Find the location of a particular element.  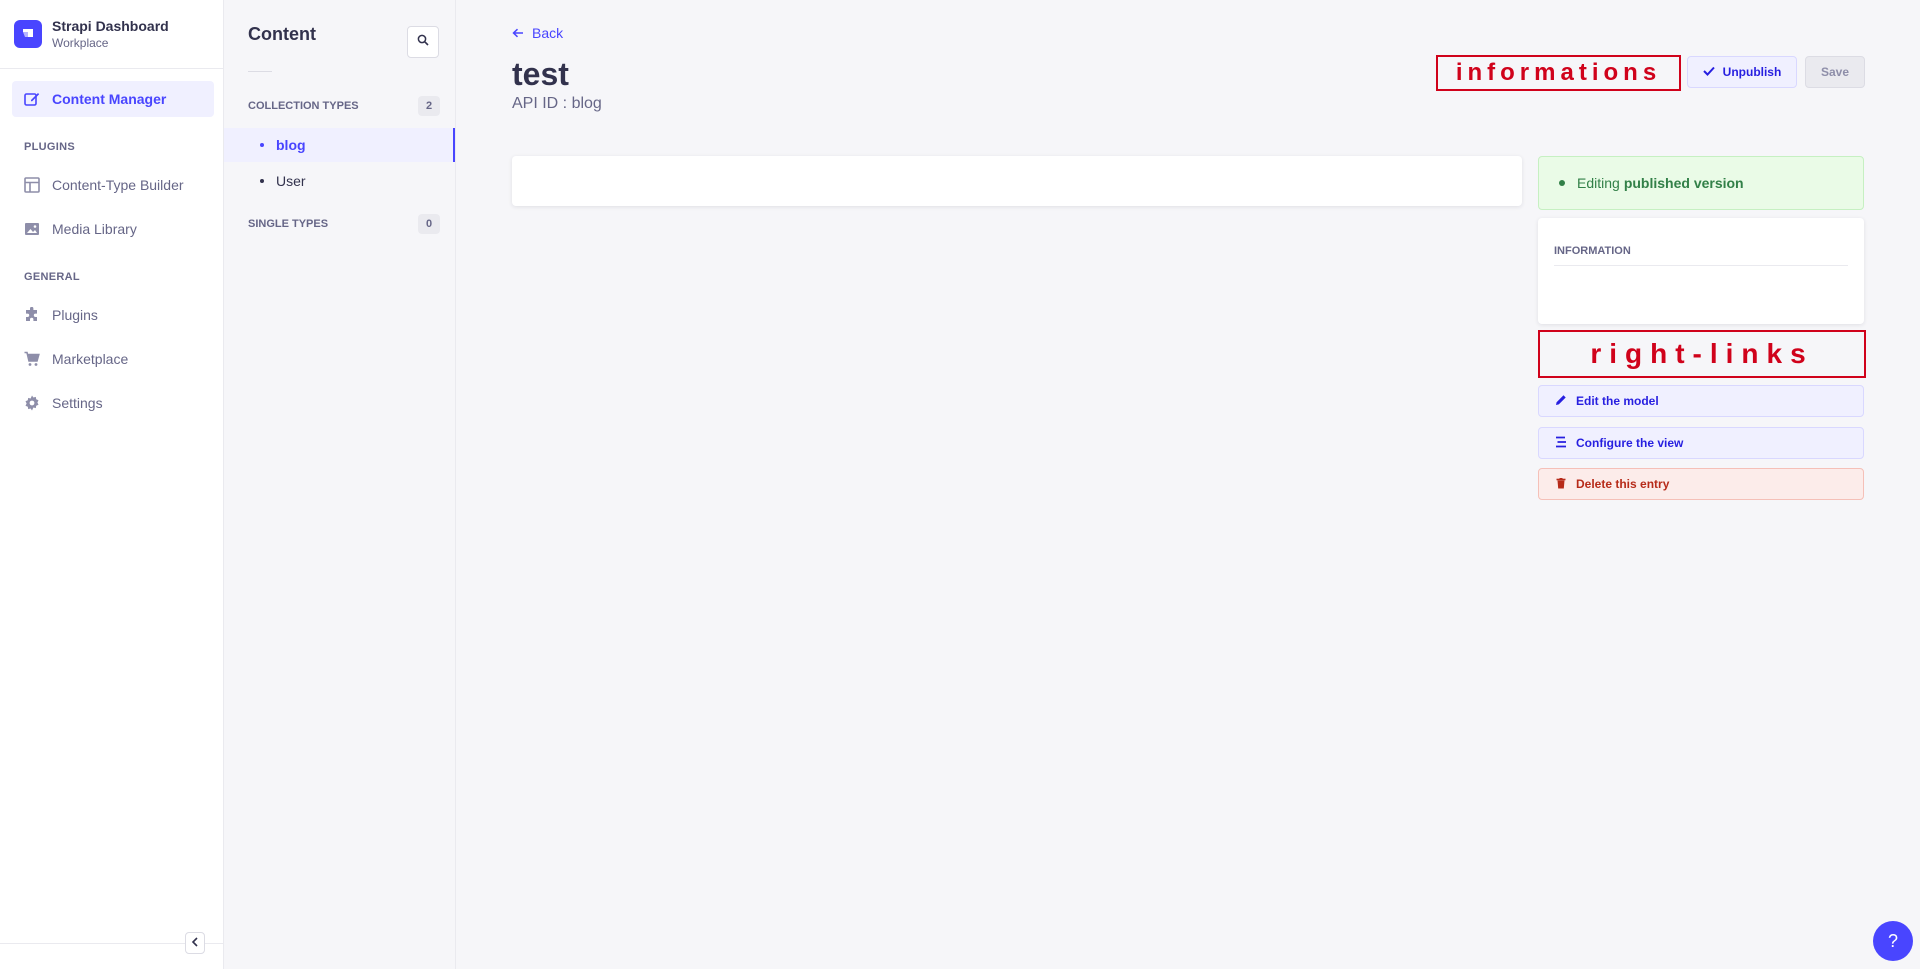

subnav-item-label: User is located at coordinates (291, 181).